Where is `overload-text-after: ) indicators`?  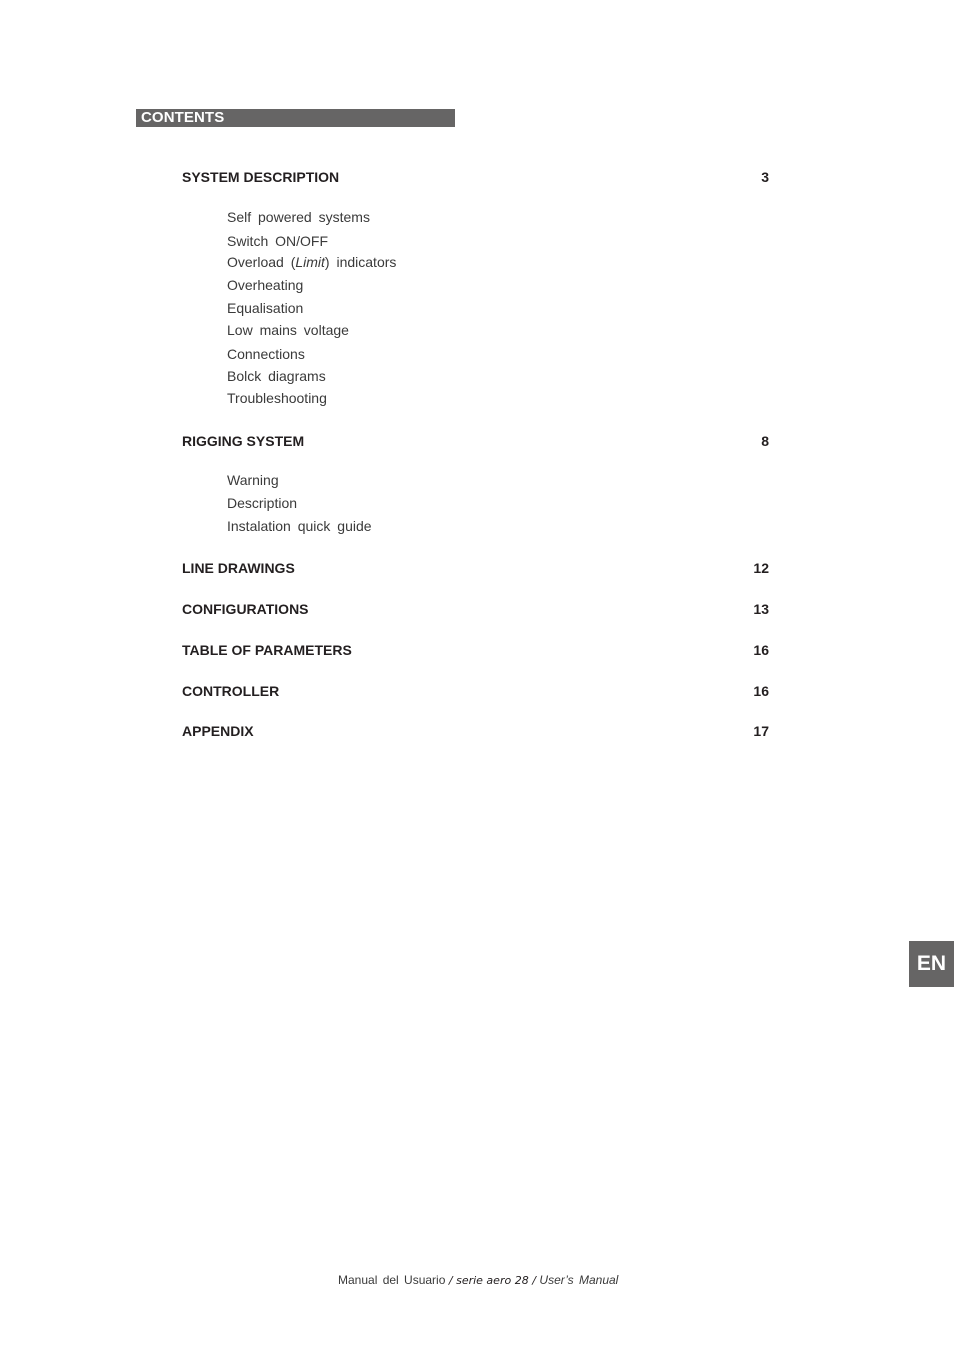 overload-text-after: ) indicators is located at coordinates (360, 262).